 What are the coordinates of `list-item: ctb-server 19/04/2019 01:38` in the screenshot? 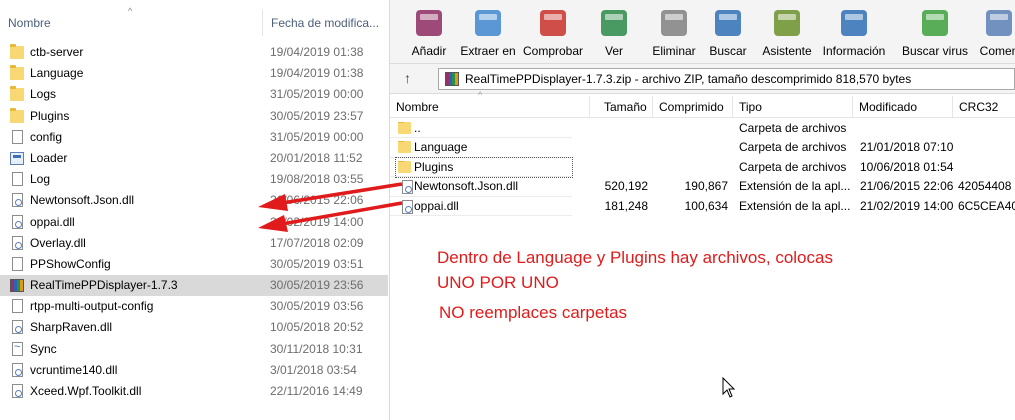 It's located at (194, 52).